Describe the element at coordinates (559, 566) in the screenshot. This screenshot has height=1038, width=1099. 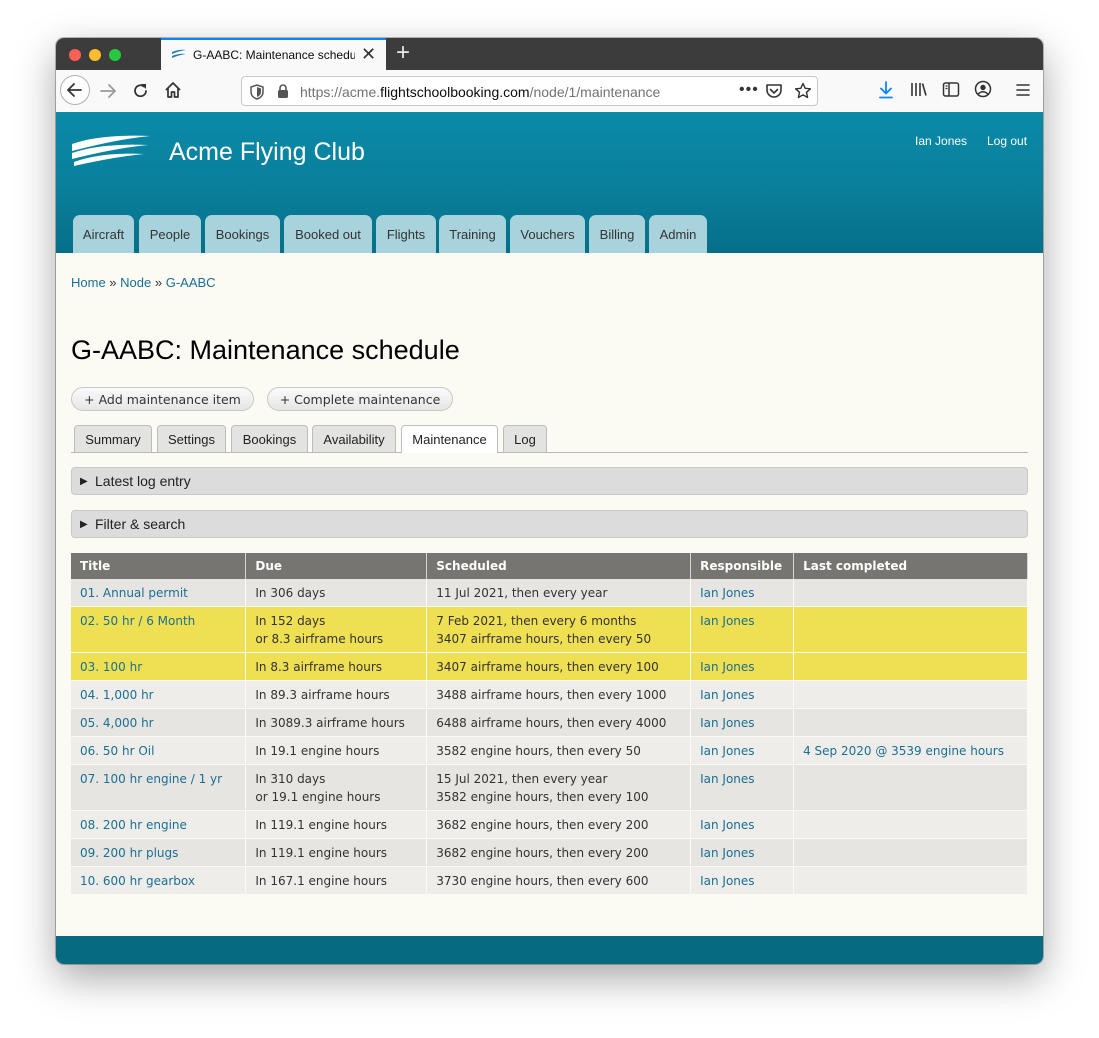
I see `column-header-scheduled: Scheduled` at that location.